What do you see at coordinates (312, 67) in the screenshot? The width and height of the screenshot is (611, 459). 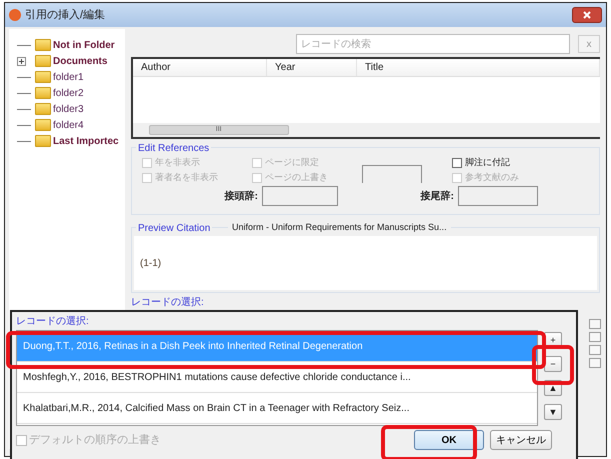 I see `column-header: Year` at bounding box center [312, 67].